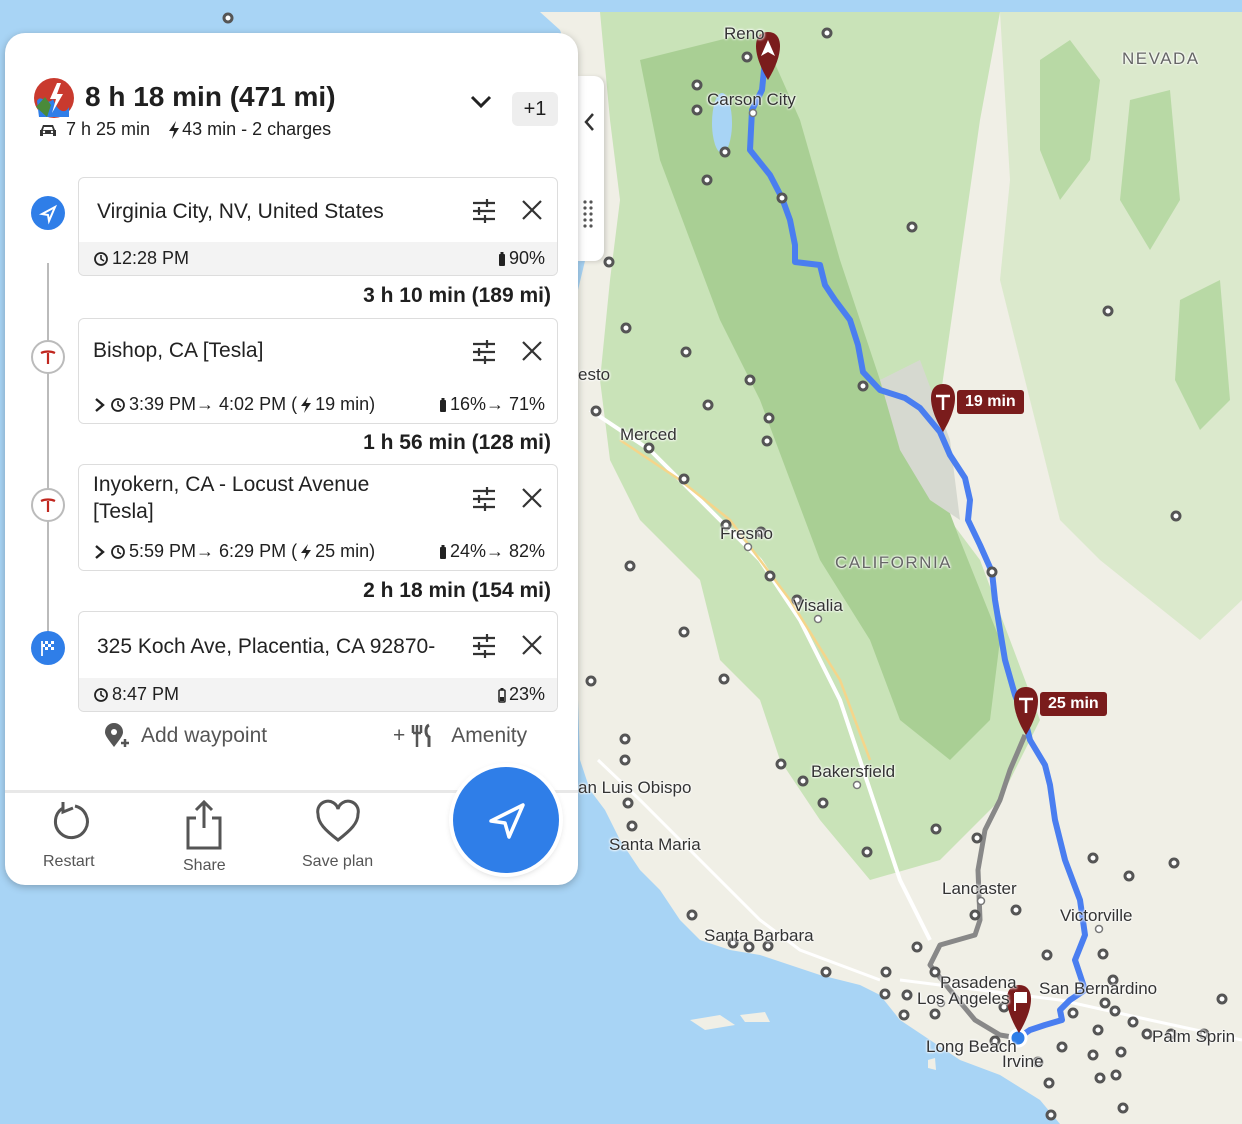 Image resolution: width=1242 pixels, height=1124 pixels. What do you see at coordinates (853, 771) in the screenshot?
I see `map-label-bakersfield: Bakersfield` at bounding box center [853, 771].